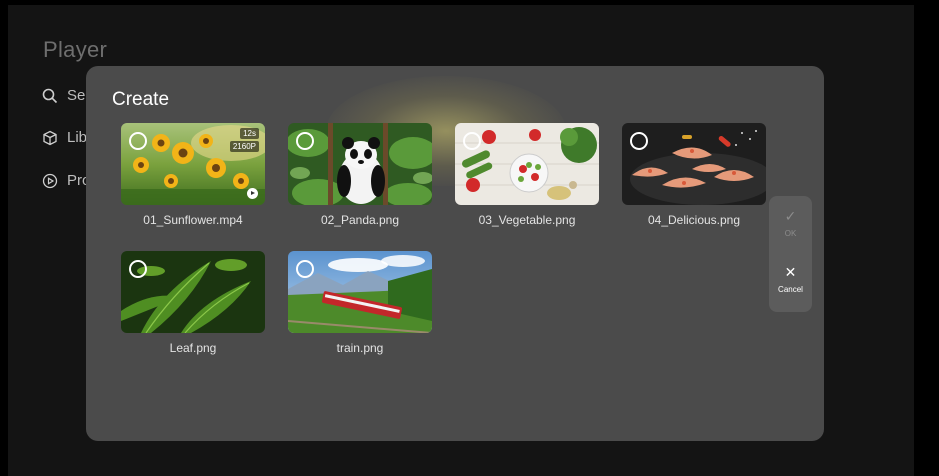 The image size is (939, 476). What do you see at coordinates (360, 220) in the screenshot?
I see `file-name: 02_Panda.png` at bounding box center [360, 220].